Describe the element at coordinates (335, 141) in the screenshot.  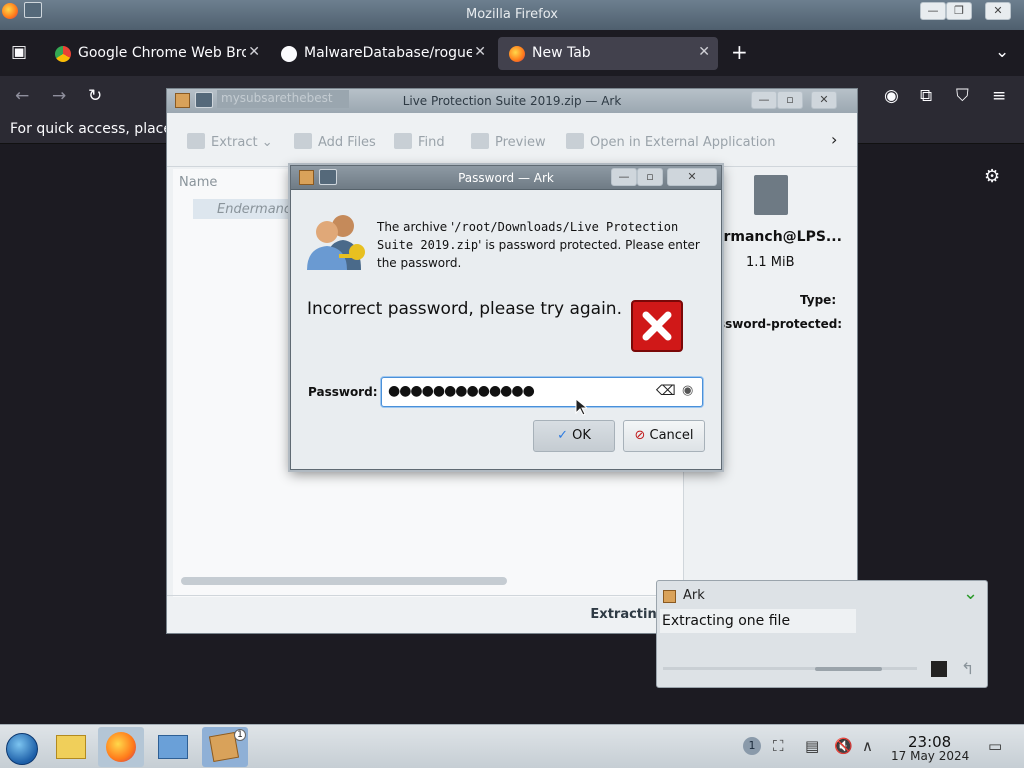
I see `add-files-button: Add Files` at that location.